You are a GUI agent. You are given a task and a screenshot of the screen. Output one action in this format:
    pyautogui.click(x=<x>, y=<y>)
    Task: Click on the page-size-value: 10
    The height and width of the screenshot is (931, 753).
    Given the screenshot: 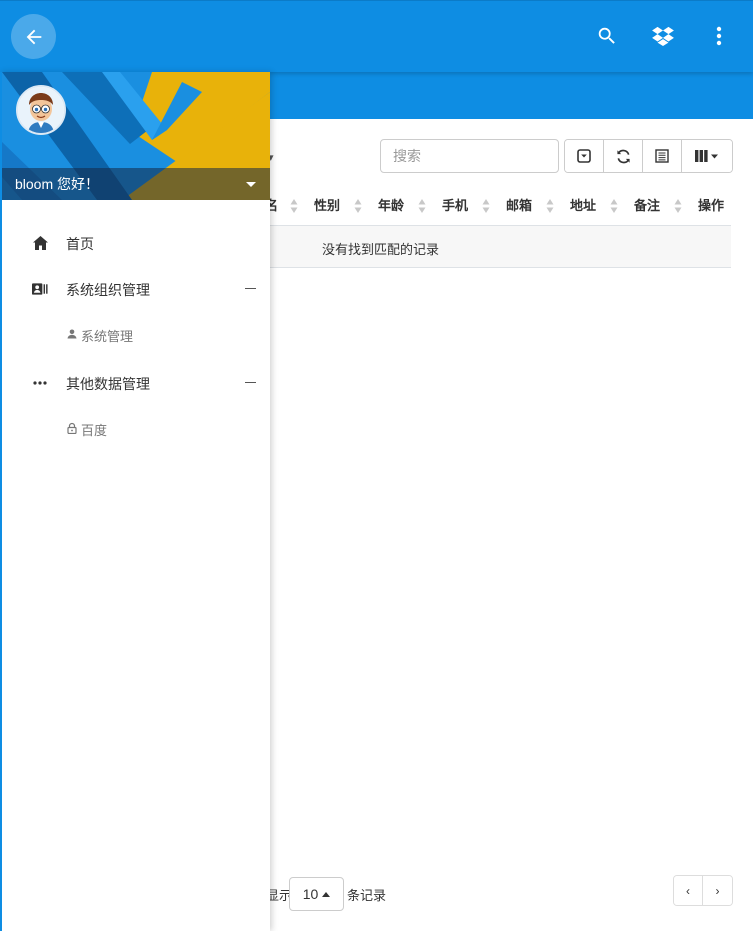 What is the action you would take?
    pyautogui.click(x=310, y=894)
    